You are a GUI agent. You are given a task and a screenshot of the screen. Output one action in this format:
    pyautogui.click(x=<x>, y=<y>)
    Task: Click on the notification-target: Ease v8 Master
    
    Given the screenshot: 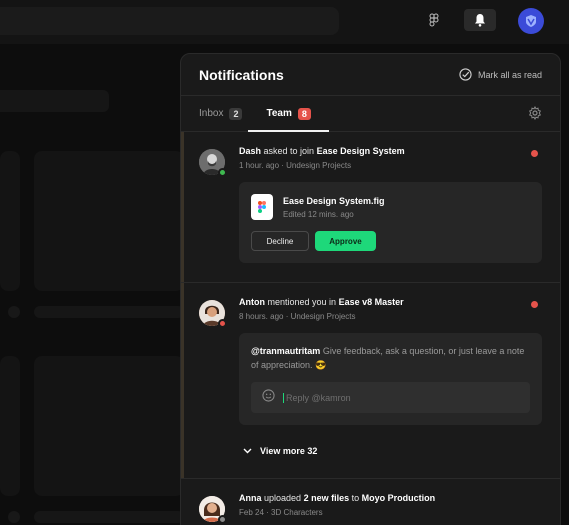 What is the action you would take?
    pyautogui.click(x=371, y=302)
    